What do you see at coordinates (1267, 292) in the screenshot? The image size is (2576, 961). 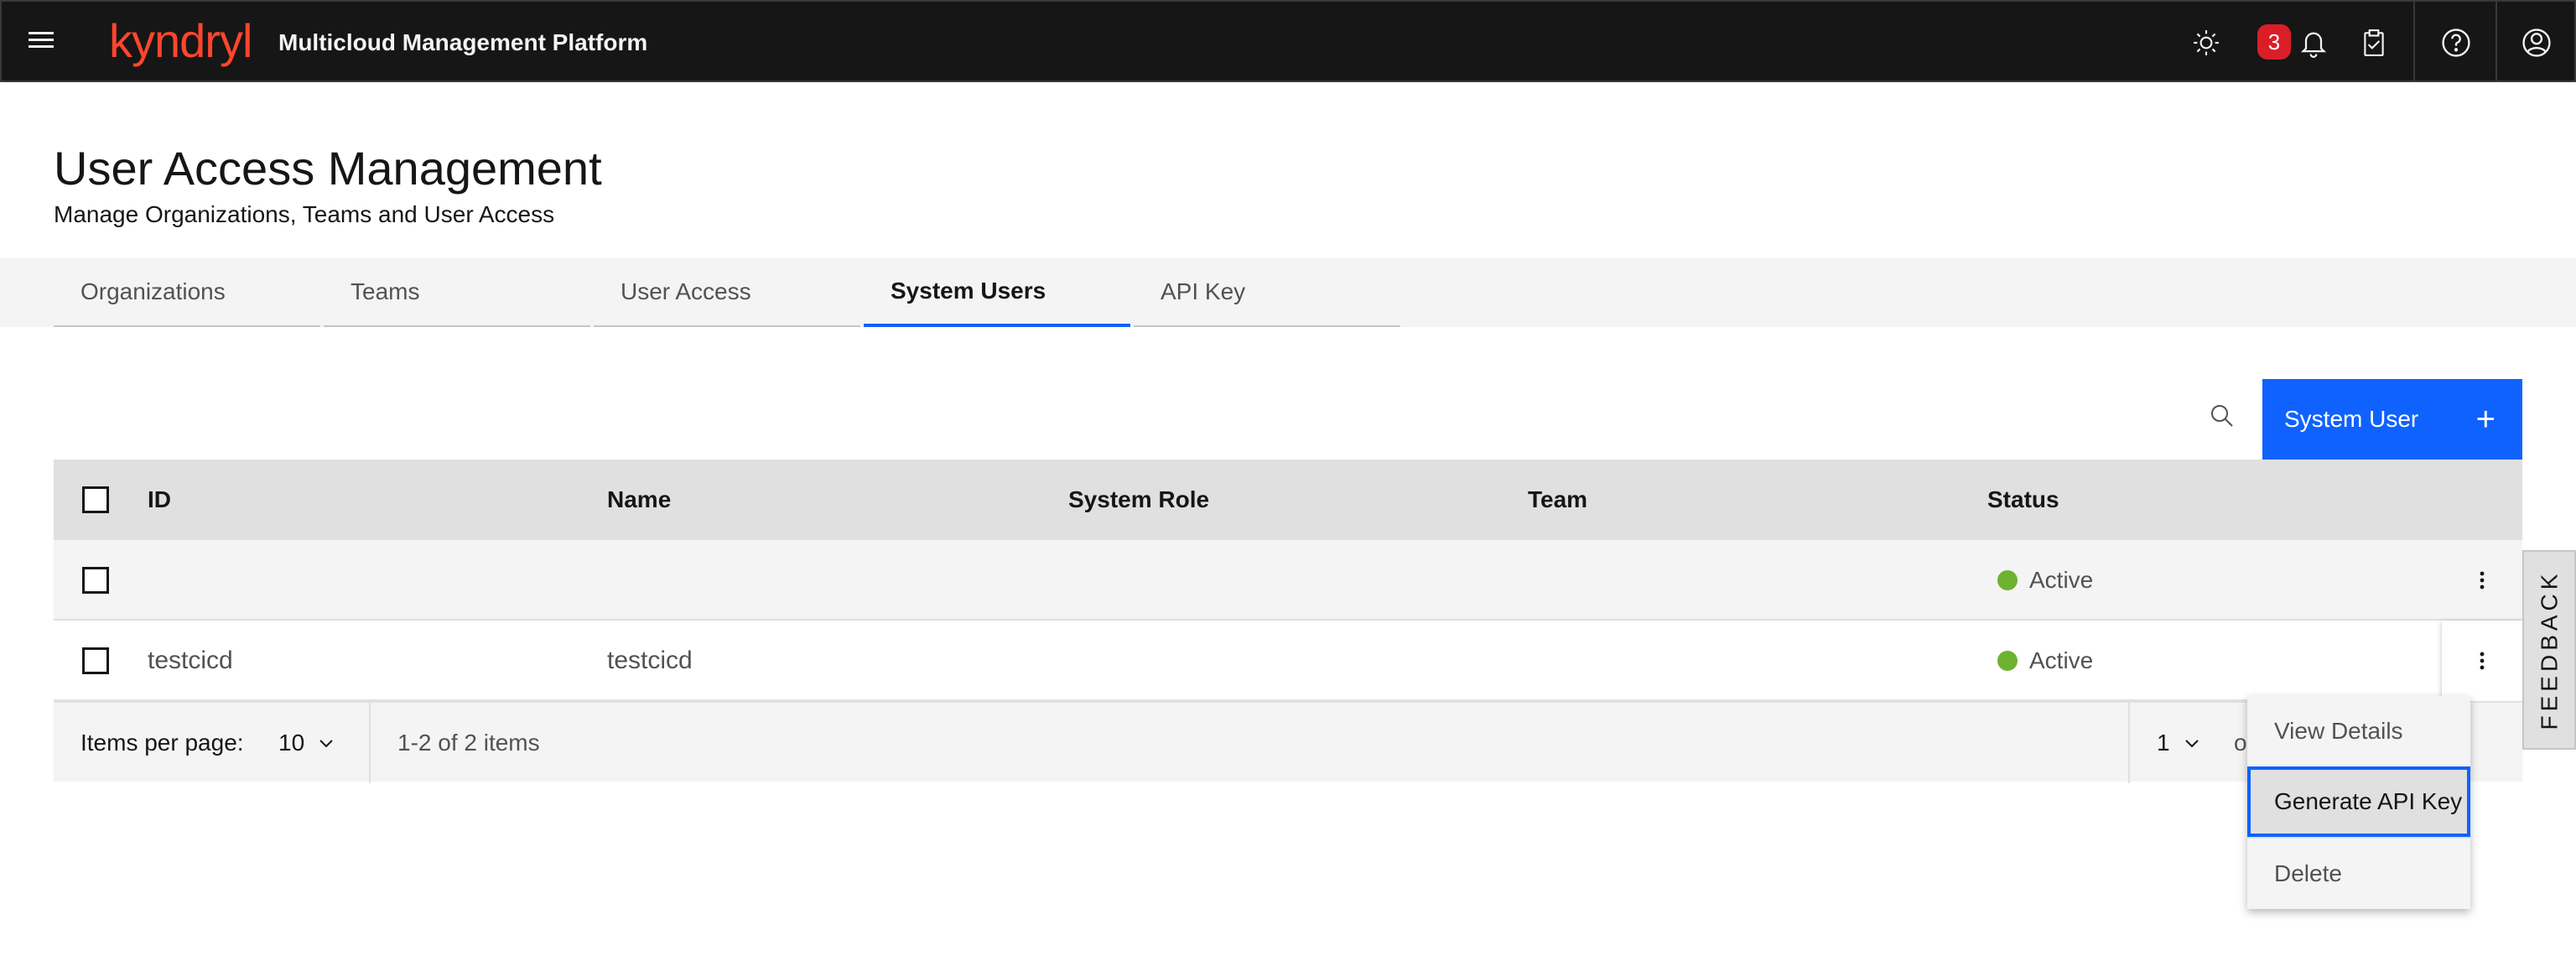 I see `tab-api-key: API Key` at bounding box center [1267, 292].